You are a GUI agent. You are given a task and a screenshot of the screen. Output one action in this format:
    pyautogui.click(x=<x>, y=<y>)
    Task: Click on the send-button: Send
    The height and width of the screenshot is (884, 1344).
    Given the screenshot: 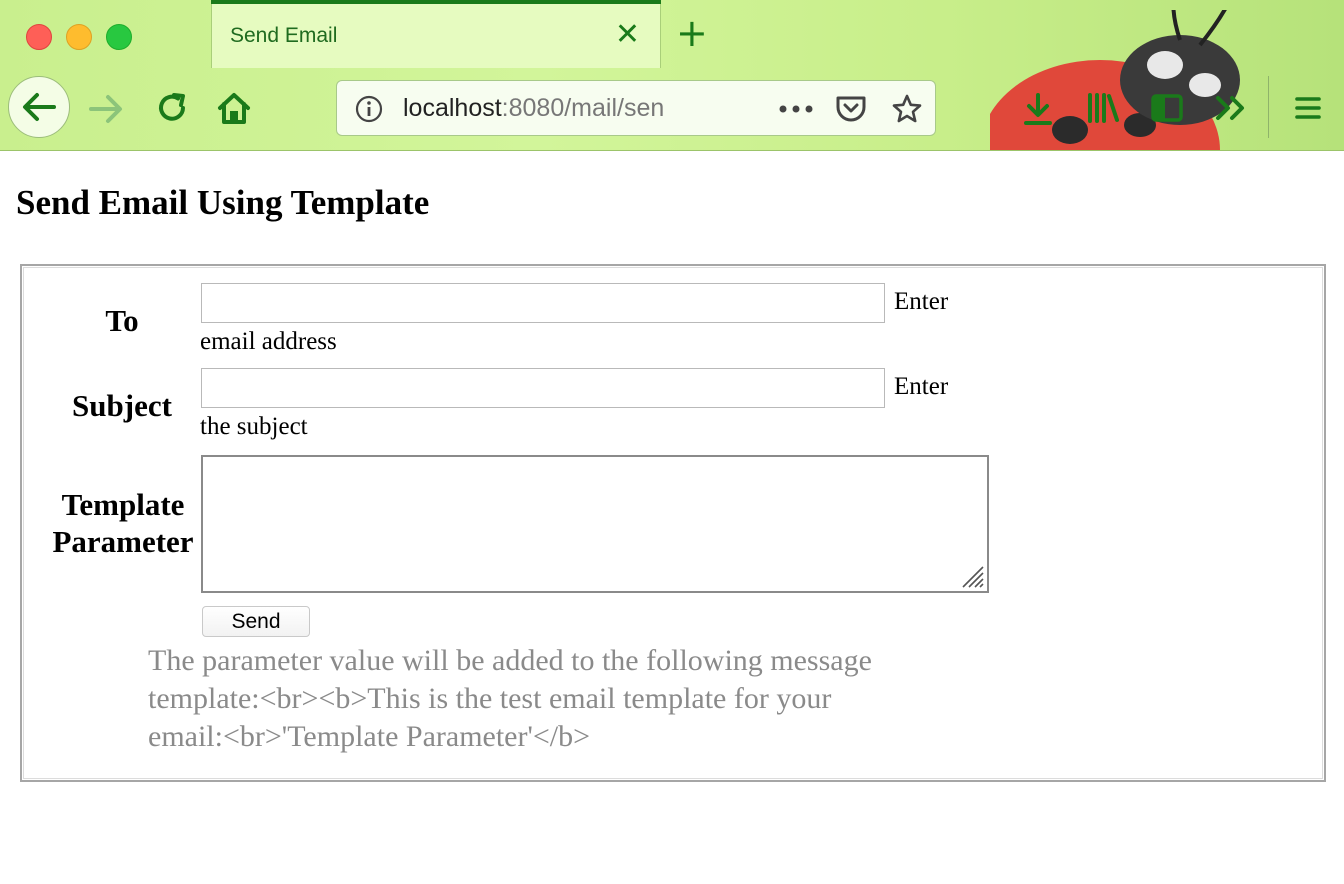 What is the action you would take?
    pyautogui.click(x=256, y=621)
    